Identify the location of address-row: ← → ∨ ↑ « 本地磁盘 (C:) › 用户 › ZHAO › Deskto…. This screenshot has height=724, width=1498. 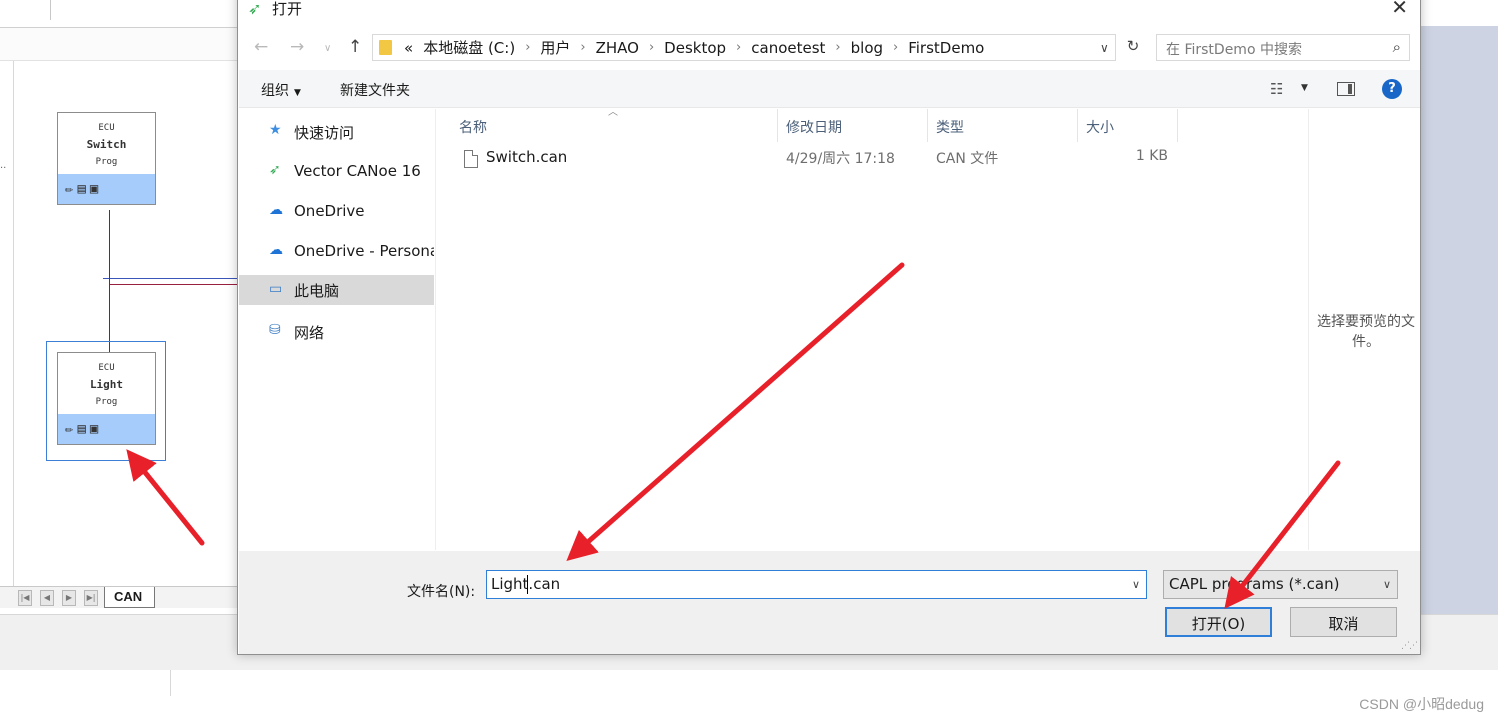
(829, 47).